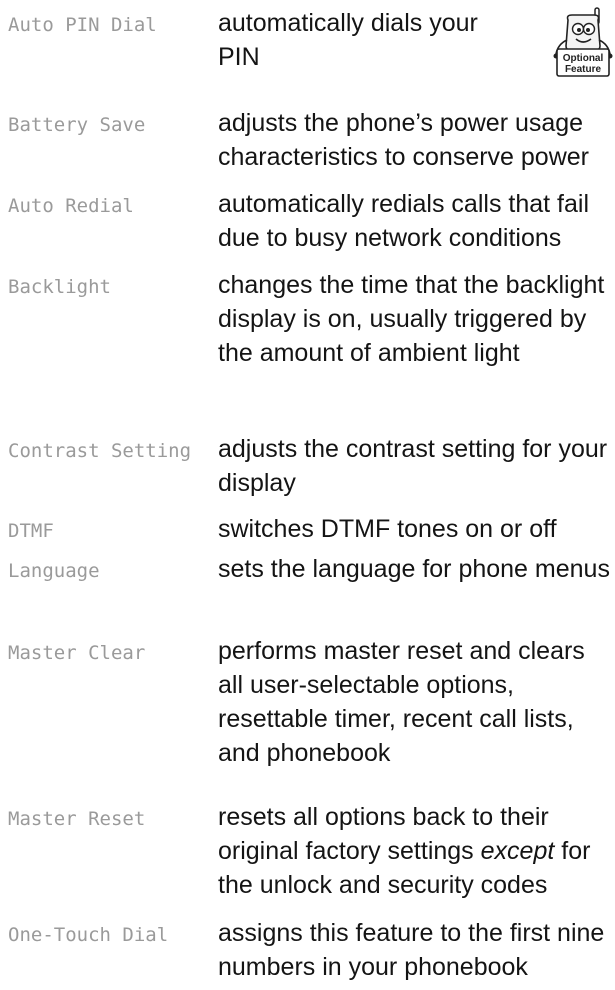 This screenshot has height=990, width=615. What do you see at coordinates (387, 529) in the screenshot?
I see `feature-description: switches DTMF tones on or off` at bounding box center [387, 529].